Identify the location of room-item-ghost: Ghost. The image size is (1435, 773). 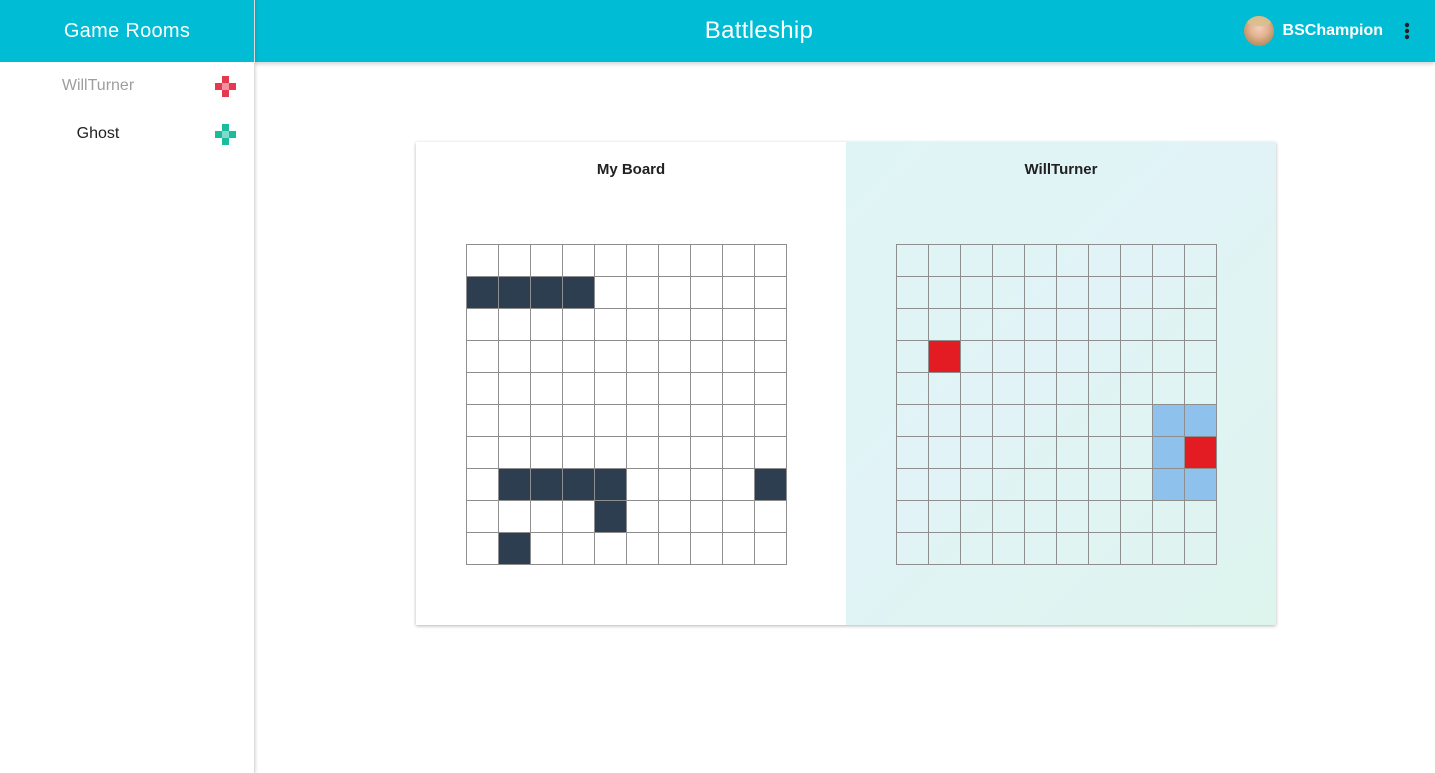
(127, 134).